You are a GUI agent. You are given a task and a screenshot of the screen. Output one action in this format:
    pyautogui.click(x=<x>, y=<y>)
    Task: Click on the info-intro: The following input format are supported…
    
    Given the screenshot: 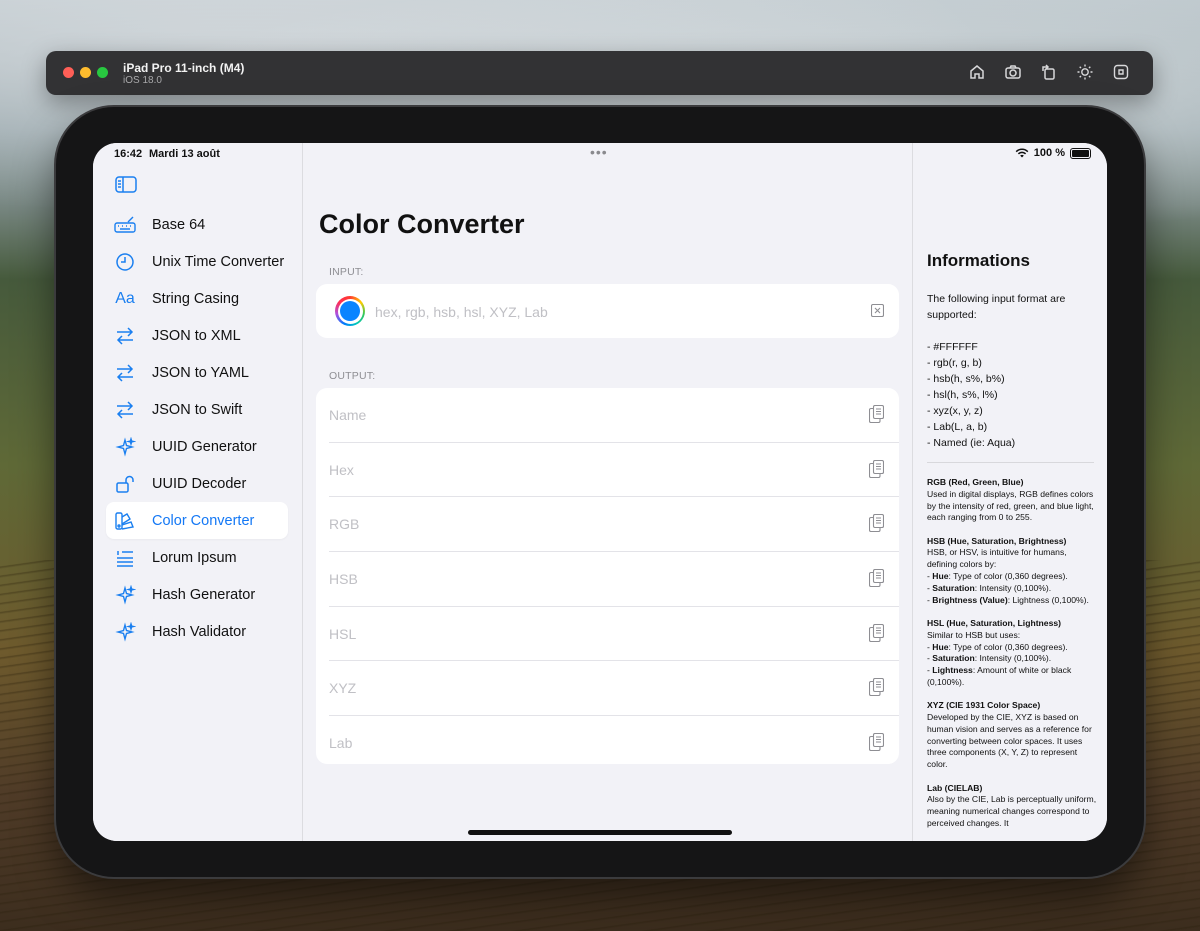 What is the action you would take?
    pyautogui.click(x=996, y=307)
    